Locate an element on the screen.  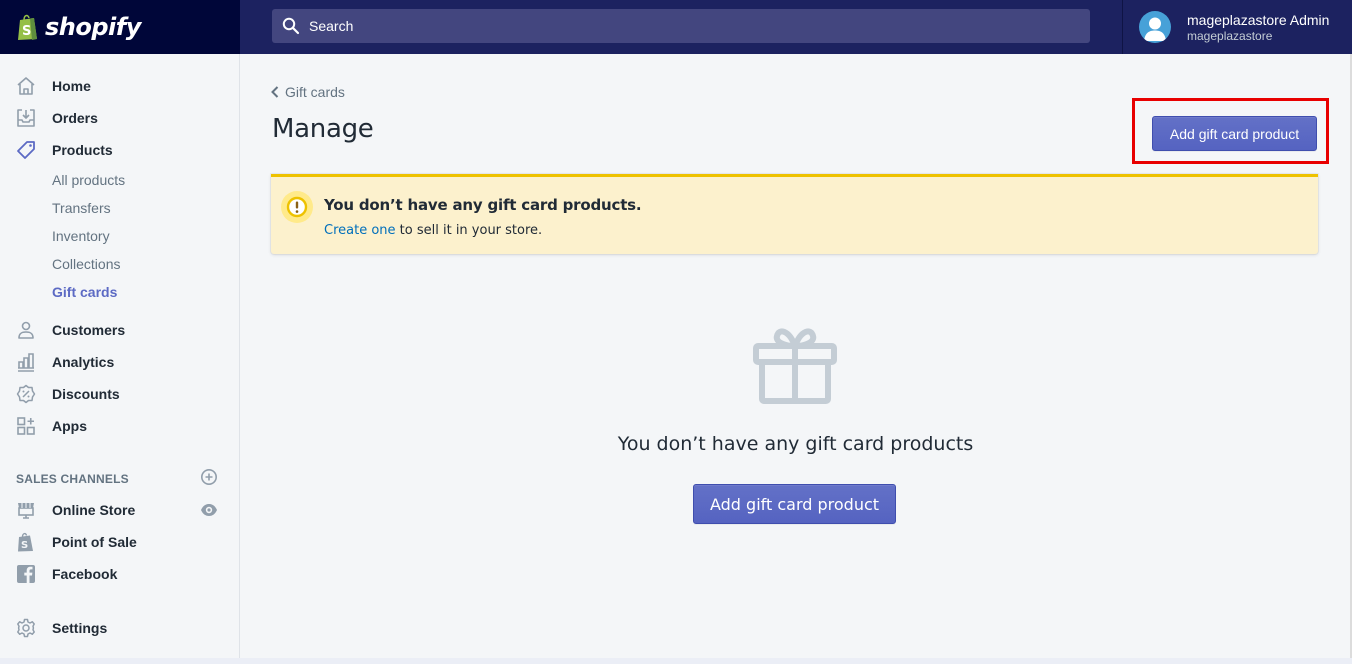
user-menu: mageplazastore Admin mageplazastore is located at coordinates (1234, 27).